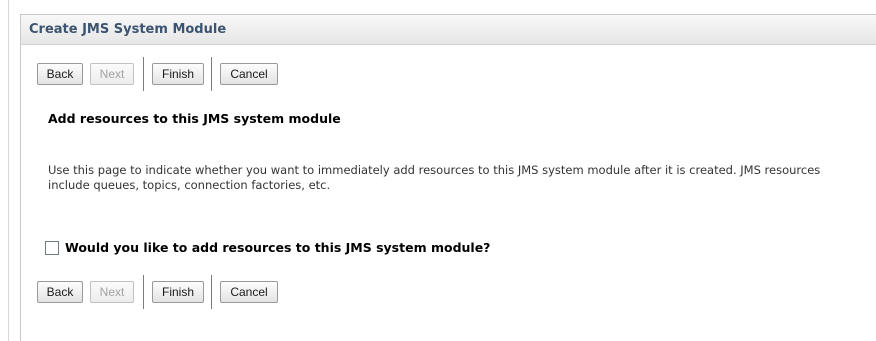 This screenshot has height=341, width=876. I want to click on finish-button-top: Finish, so click(178, 74).